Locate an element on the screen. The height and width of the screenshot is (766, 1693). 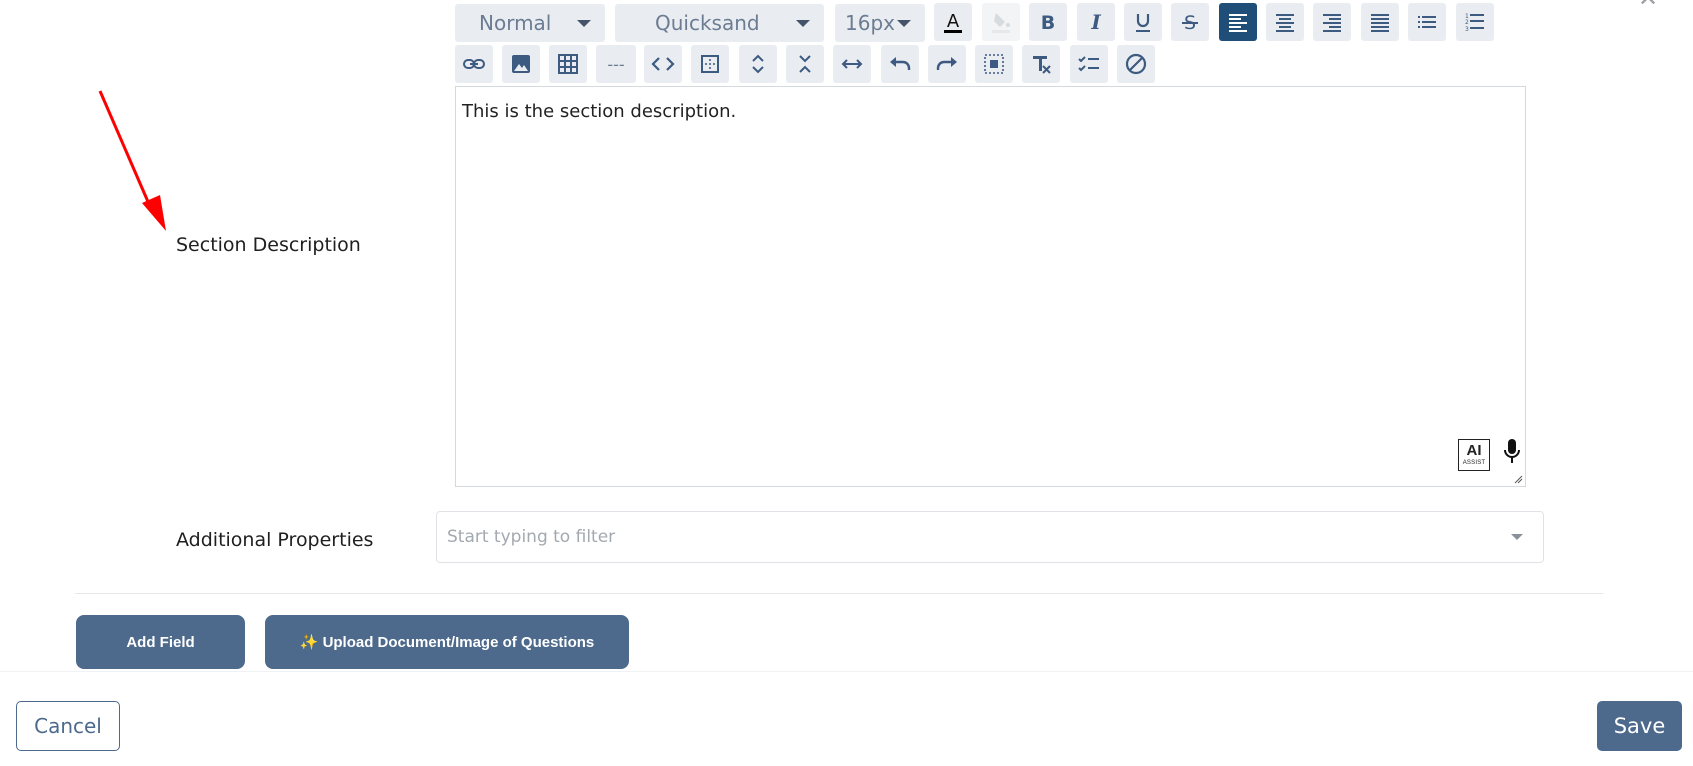
redo-icon is located at coordinates (946, 63).